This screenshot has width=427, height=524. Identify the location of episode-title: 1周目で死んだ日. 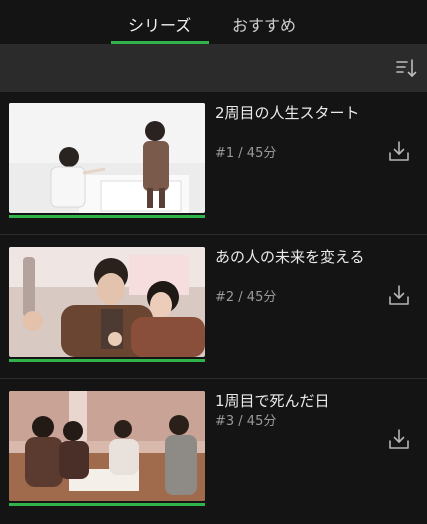
(272, 401).